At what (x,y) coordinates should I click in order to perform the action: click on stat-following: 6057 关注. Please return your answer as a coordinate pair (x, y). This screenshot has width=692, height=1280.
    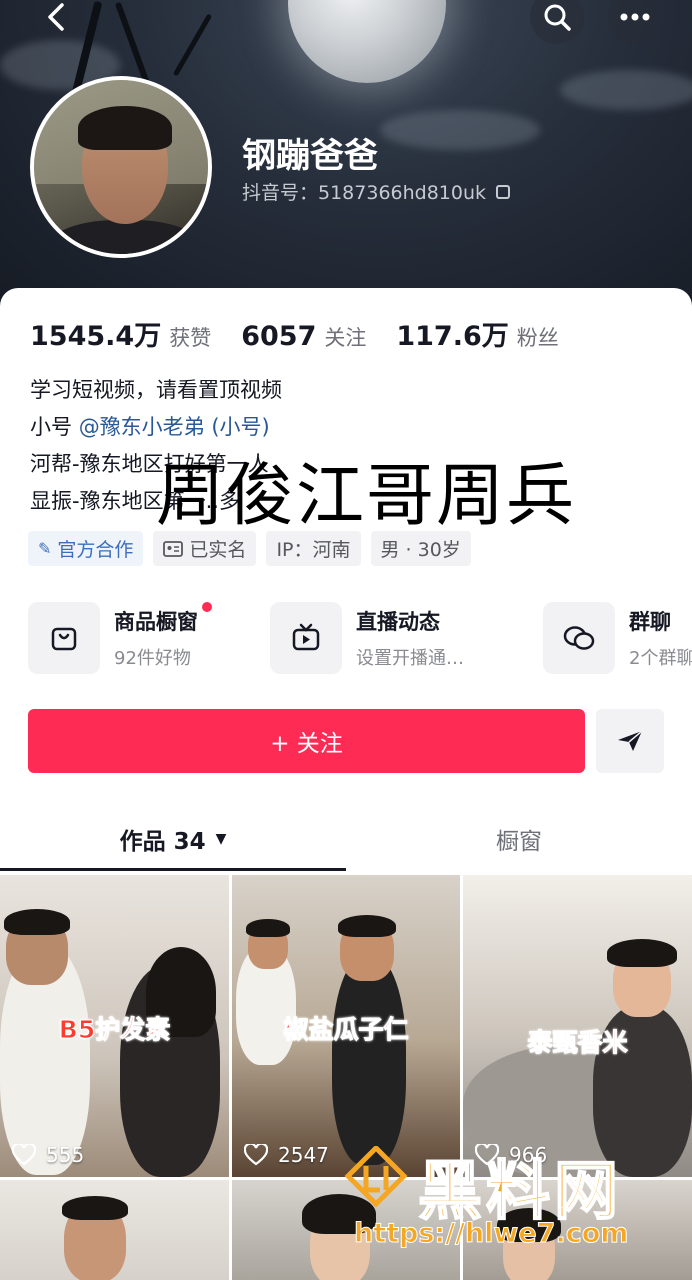
    Looking at the image, I should click on (303, 336).